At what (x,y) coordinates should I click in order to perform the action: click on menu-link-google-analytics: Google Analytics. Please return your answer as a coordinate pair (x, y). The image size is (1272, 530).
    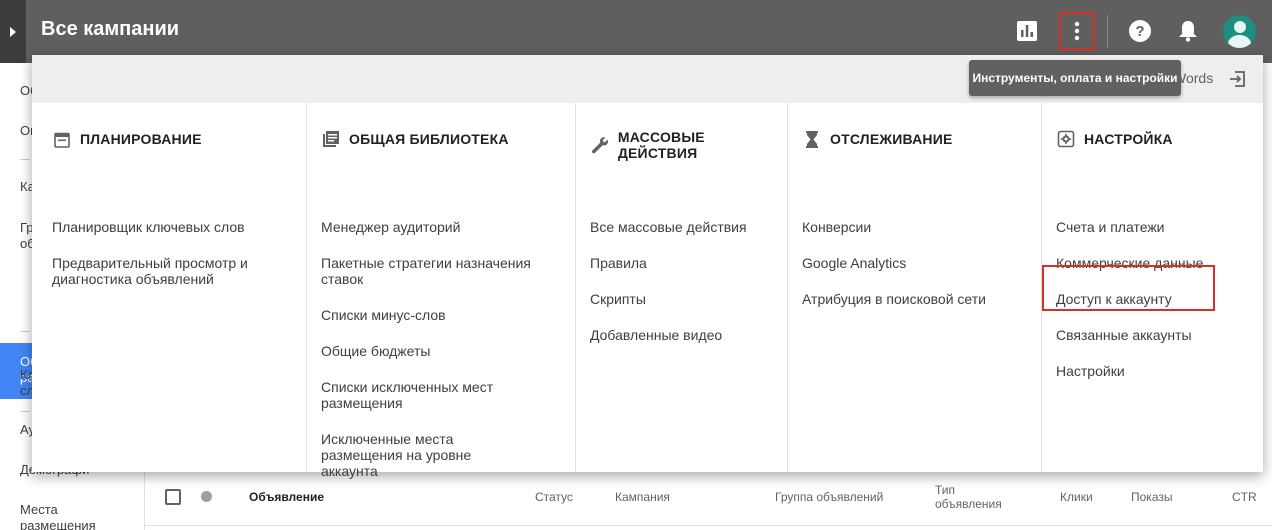
    Looking at the image, I should click on (854, 263).